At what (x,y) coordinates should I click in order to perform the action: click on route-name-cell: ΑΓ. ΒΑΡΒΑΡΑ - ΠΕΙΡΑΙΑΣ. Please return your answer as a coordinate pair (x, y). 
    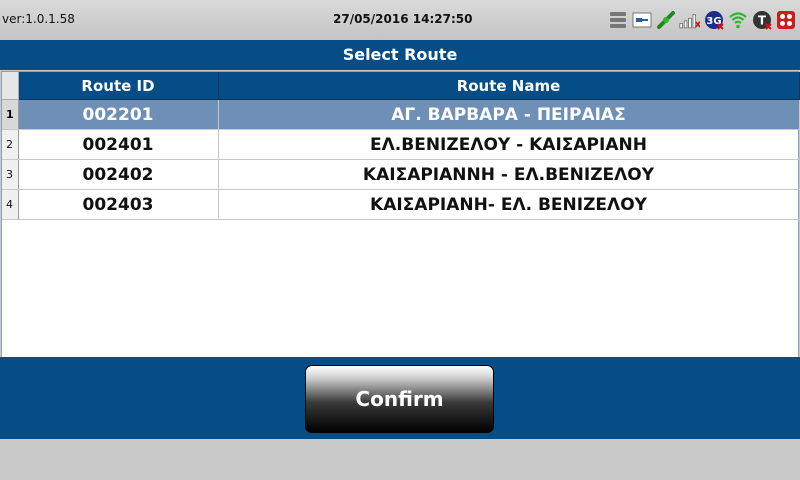
    Looking at the image, I should click on (509, 114).